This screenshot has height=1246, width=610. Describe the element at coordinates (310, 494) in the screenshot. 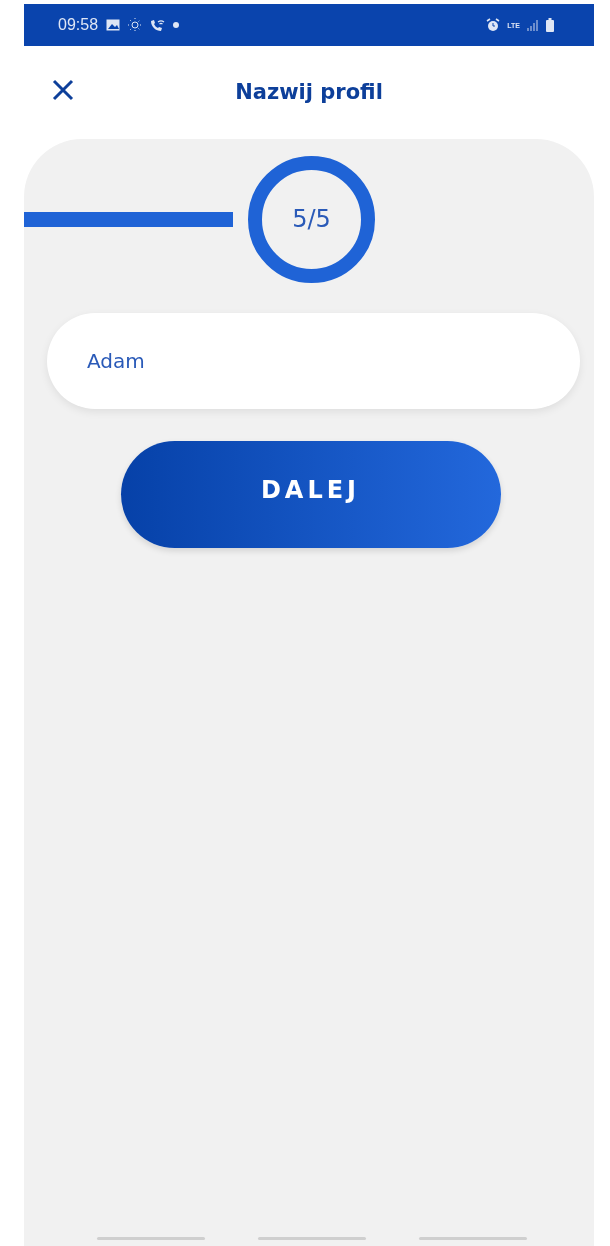

I see `next-button: DALEJ` at that location.